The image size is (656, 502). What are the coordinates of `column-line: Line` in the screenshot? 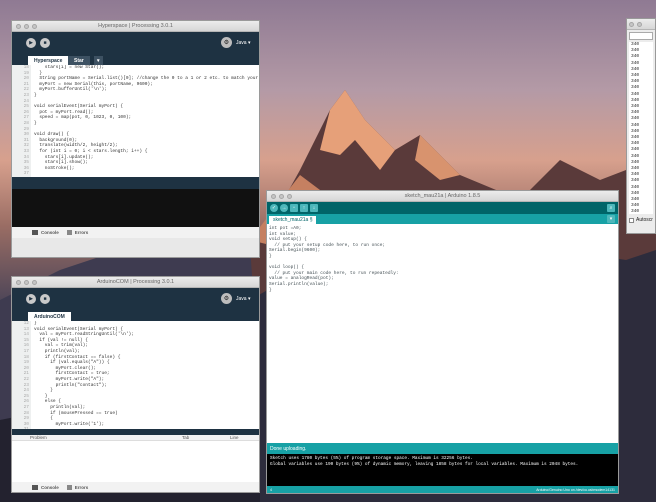 It's located at (234, 437).